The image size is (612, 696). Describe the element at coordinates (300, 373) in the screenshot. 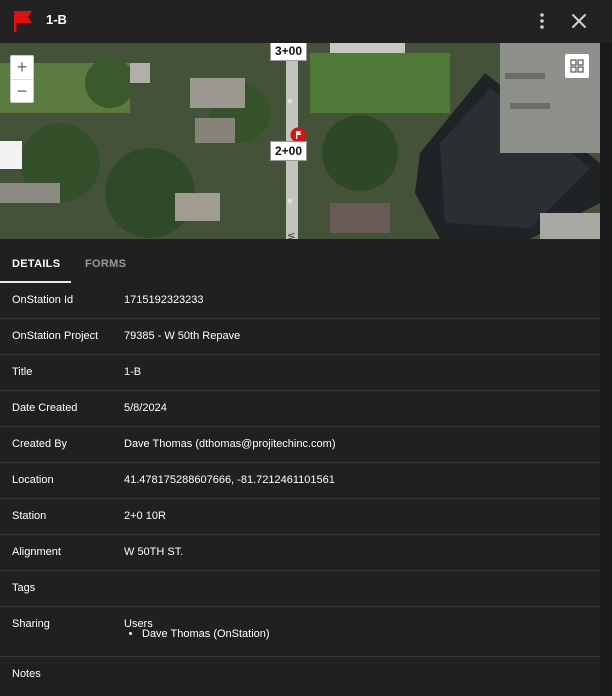

I see `detail-row-title: Title 1-B` at that location.